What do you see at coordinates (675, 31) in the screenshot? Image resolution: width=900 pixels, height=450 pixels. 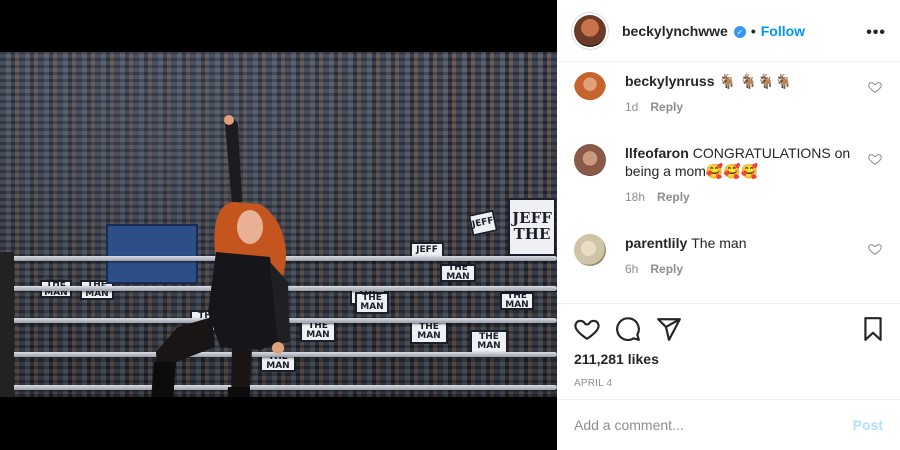 I see `author-username: beckylynchwwe` at bounding box center [675, 31].